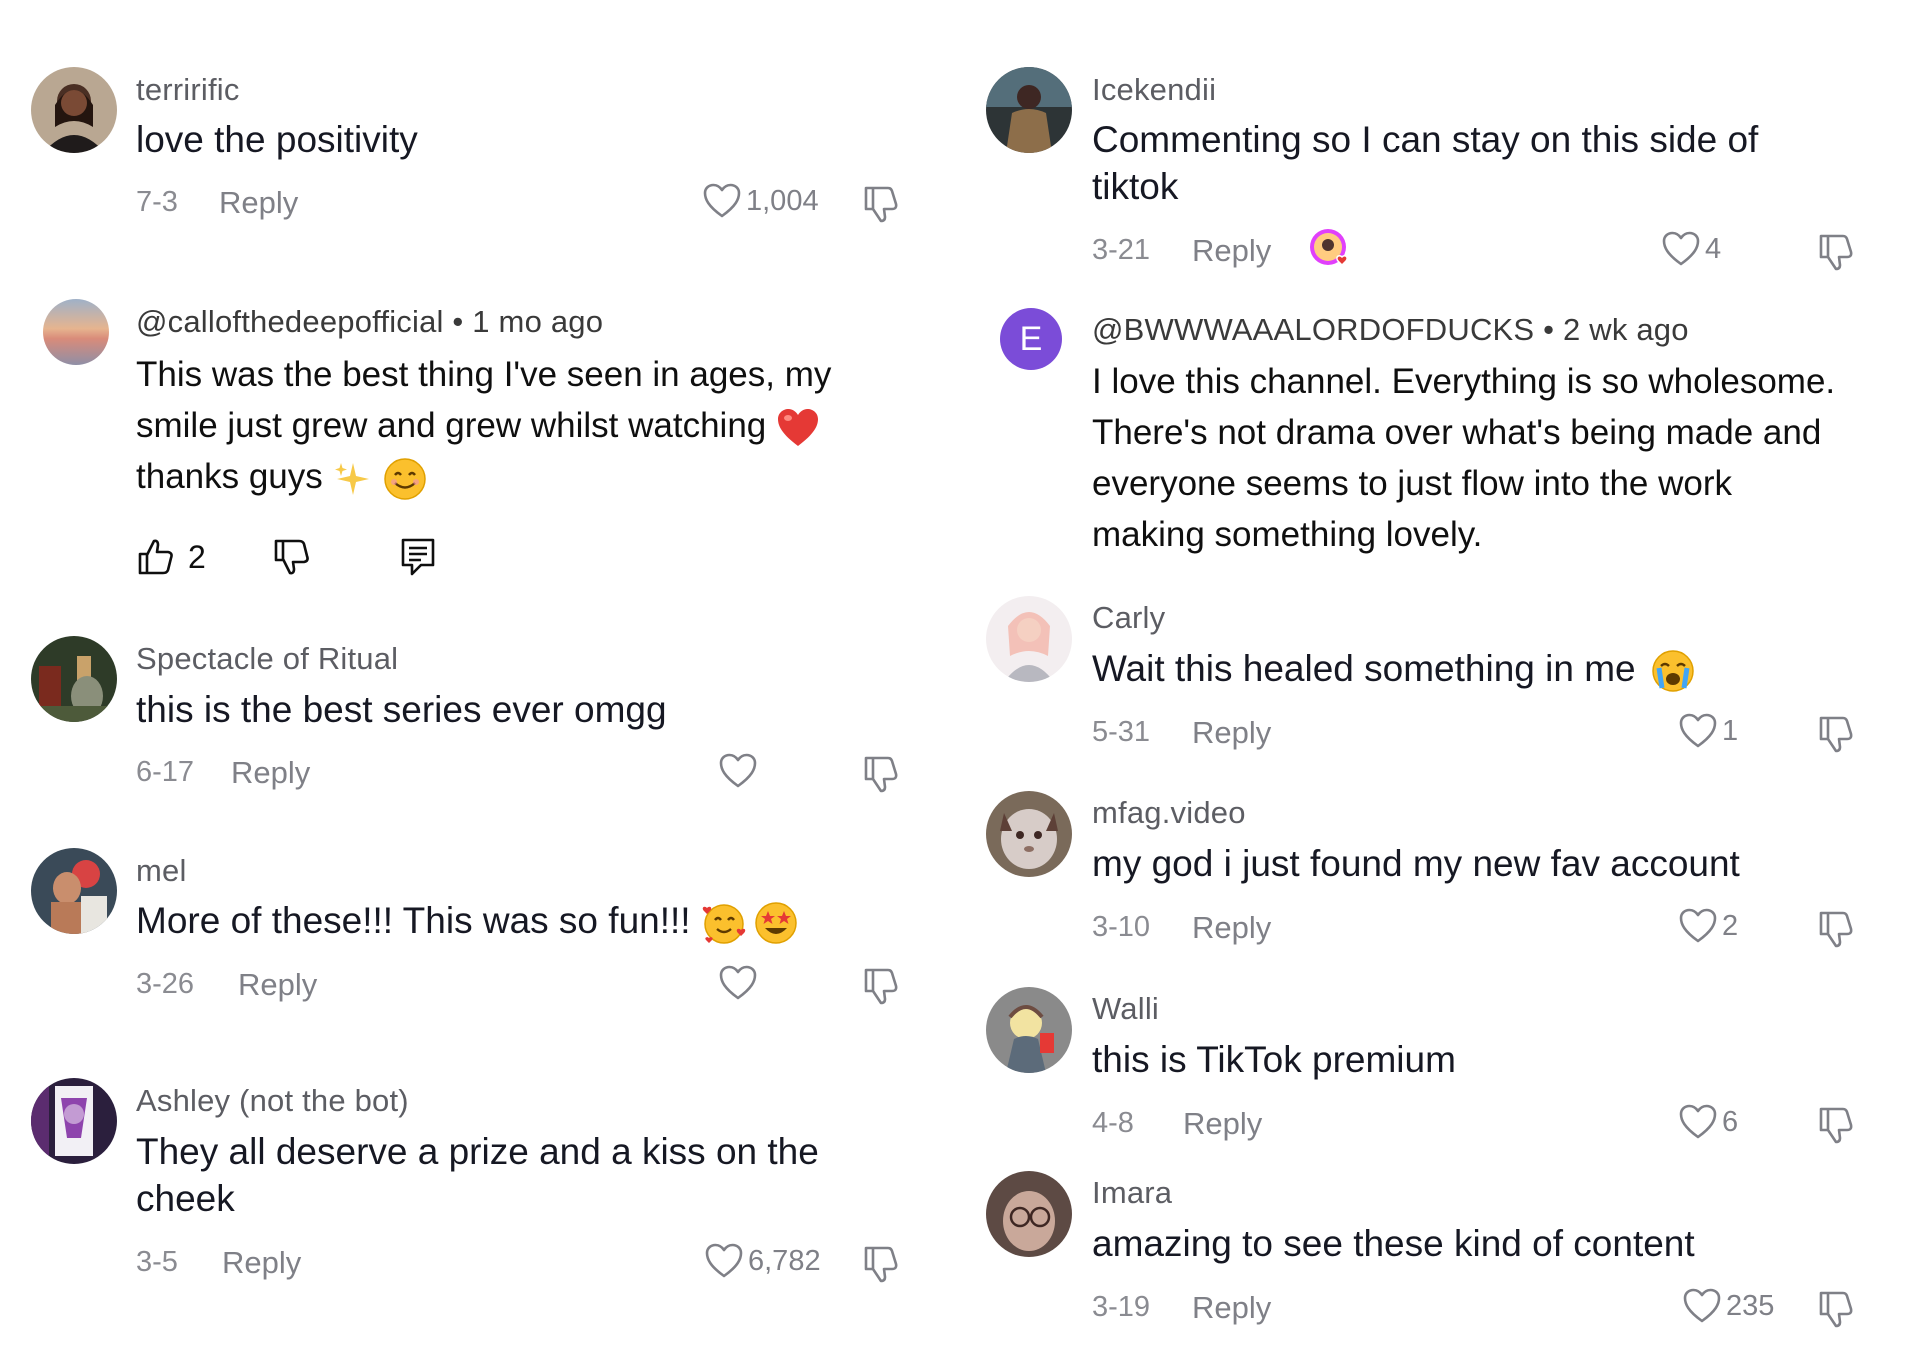 Image resolution: width=1920 pixels, height=1367 pixels. Describe the element at coordinates (1394, 669) in the screenshot. I see `comment-text: Wait this healed something in me` at that location.